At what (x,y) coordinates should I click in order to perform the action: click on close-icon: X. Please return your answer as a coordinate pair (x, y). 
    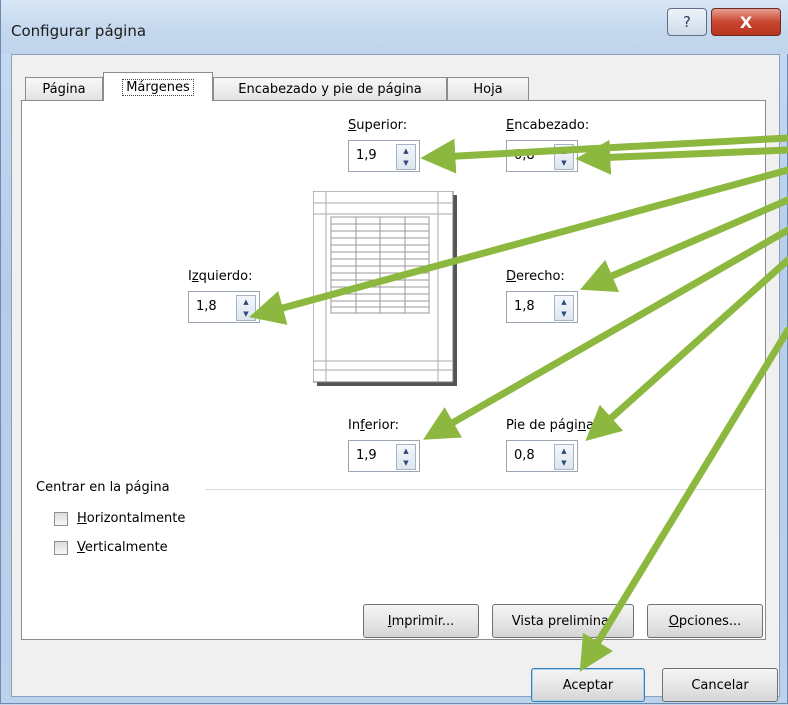
    Looking at the image, I should click on (746, 22).